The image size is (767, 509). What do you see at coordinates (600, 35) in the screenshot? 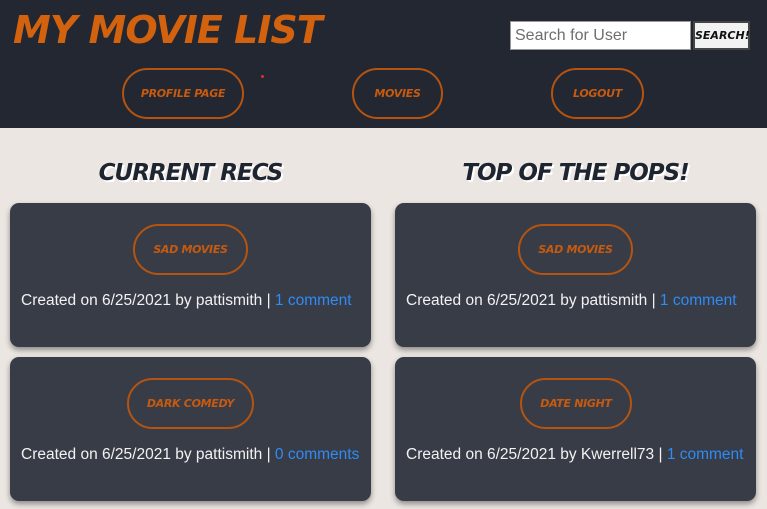
I see `search-input` at bounding box center [600, 35].